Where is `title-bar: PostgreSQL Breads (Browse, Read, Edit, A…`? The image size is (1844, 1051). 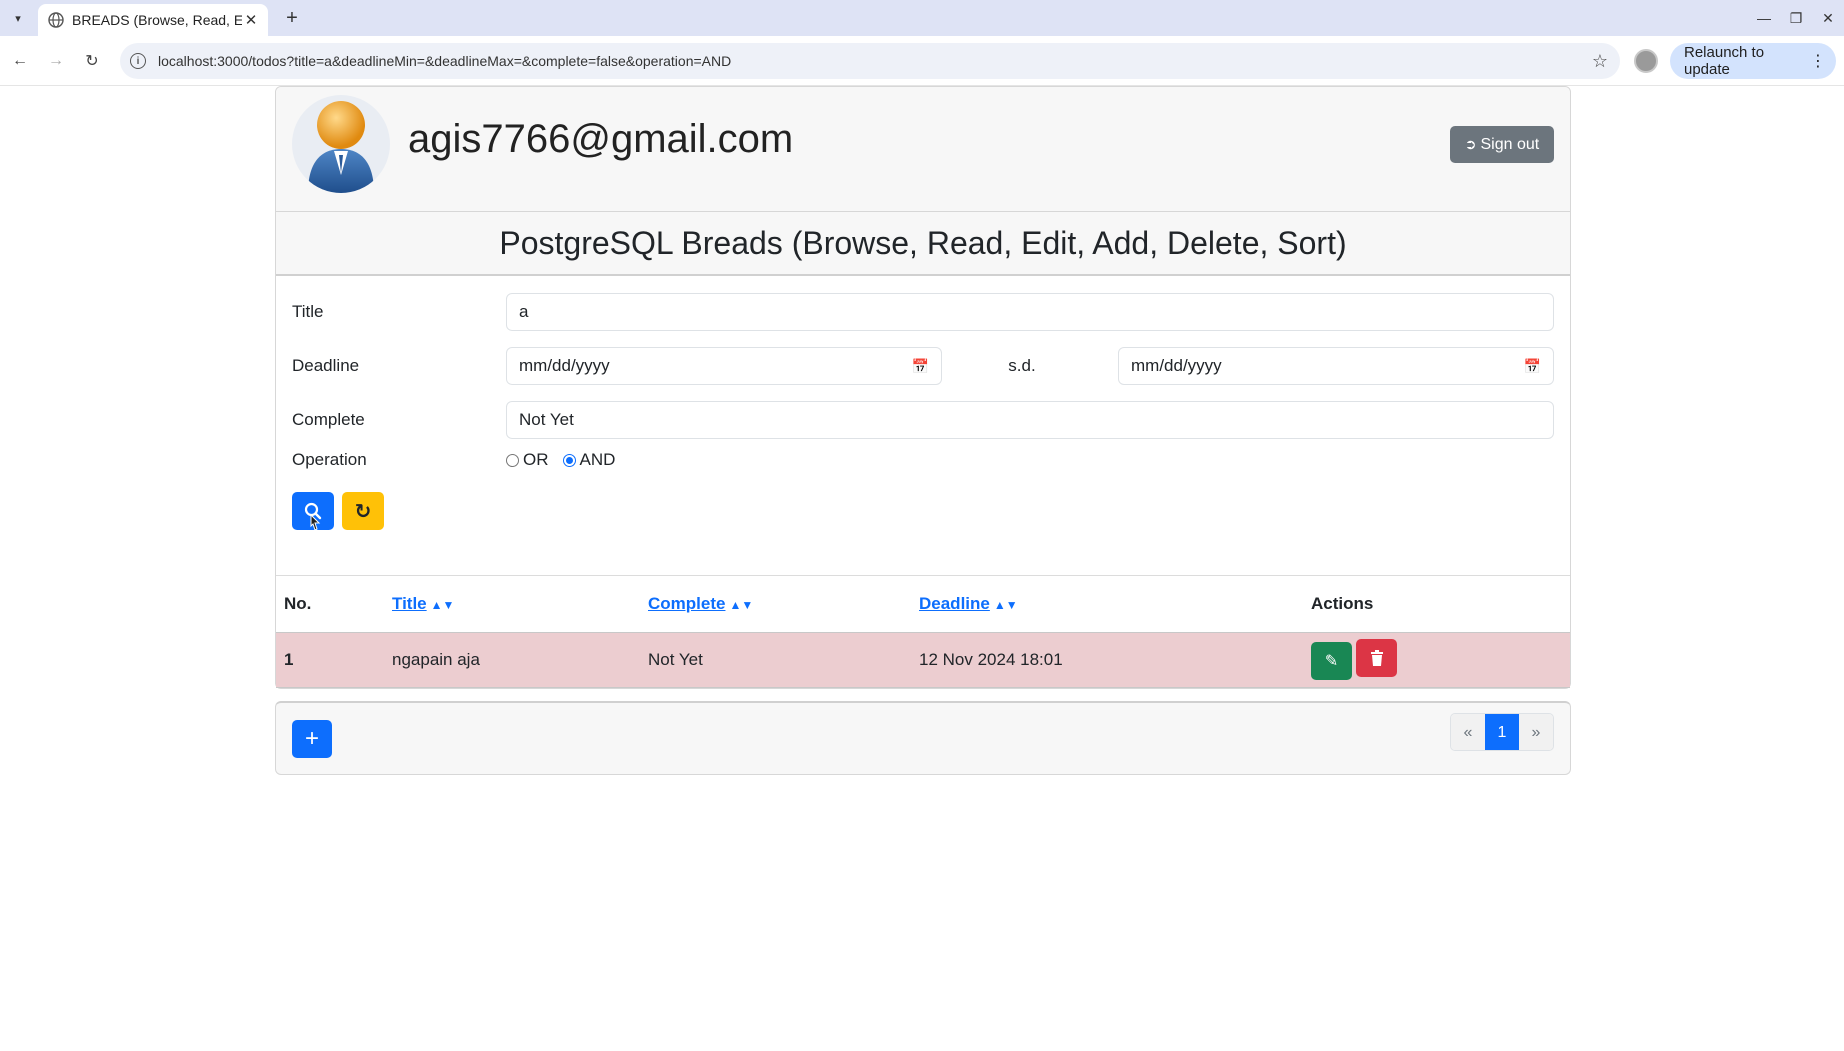 title-bar: PostgreSQL Breads (Browse, Read, Edit, A… is located at coordinates (923, 244).